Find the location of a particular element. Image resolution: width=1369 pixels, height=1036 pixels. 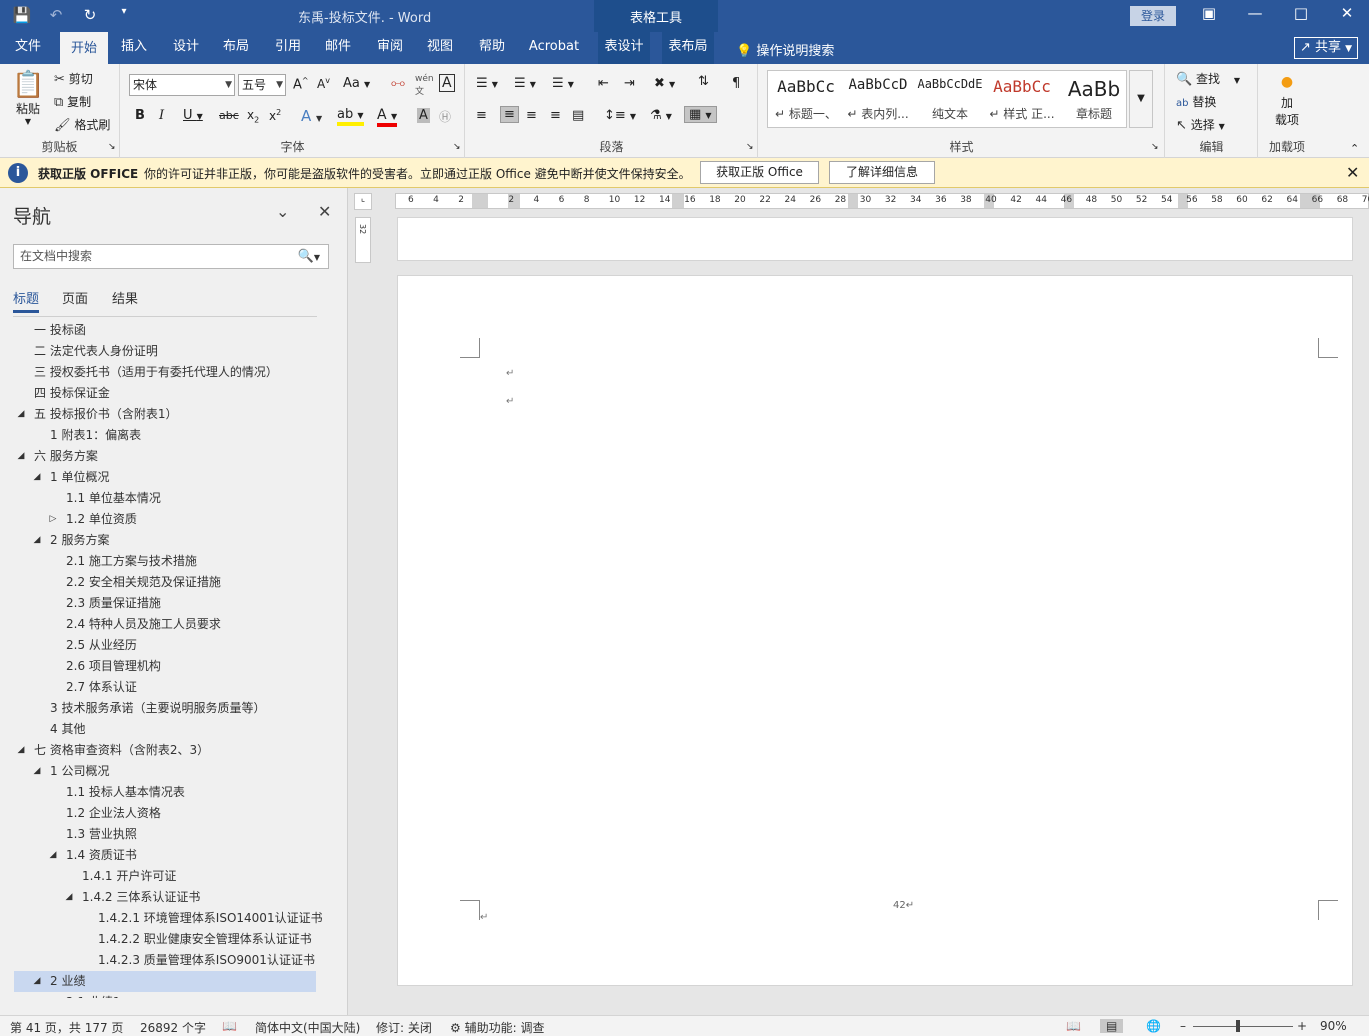

copy-button: ⧉ 复制 is located at coordinates (72, 101).